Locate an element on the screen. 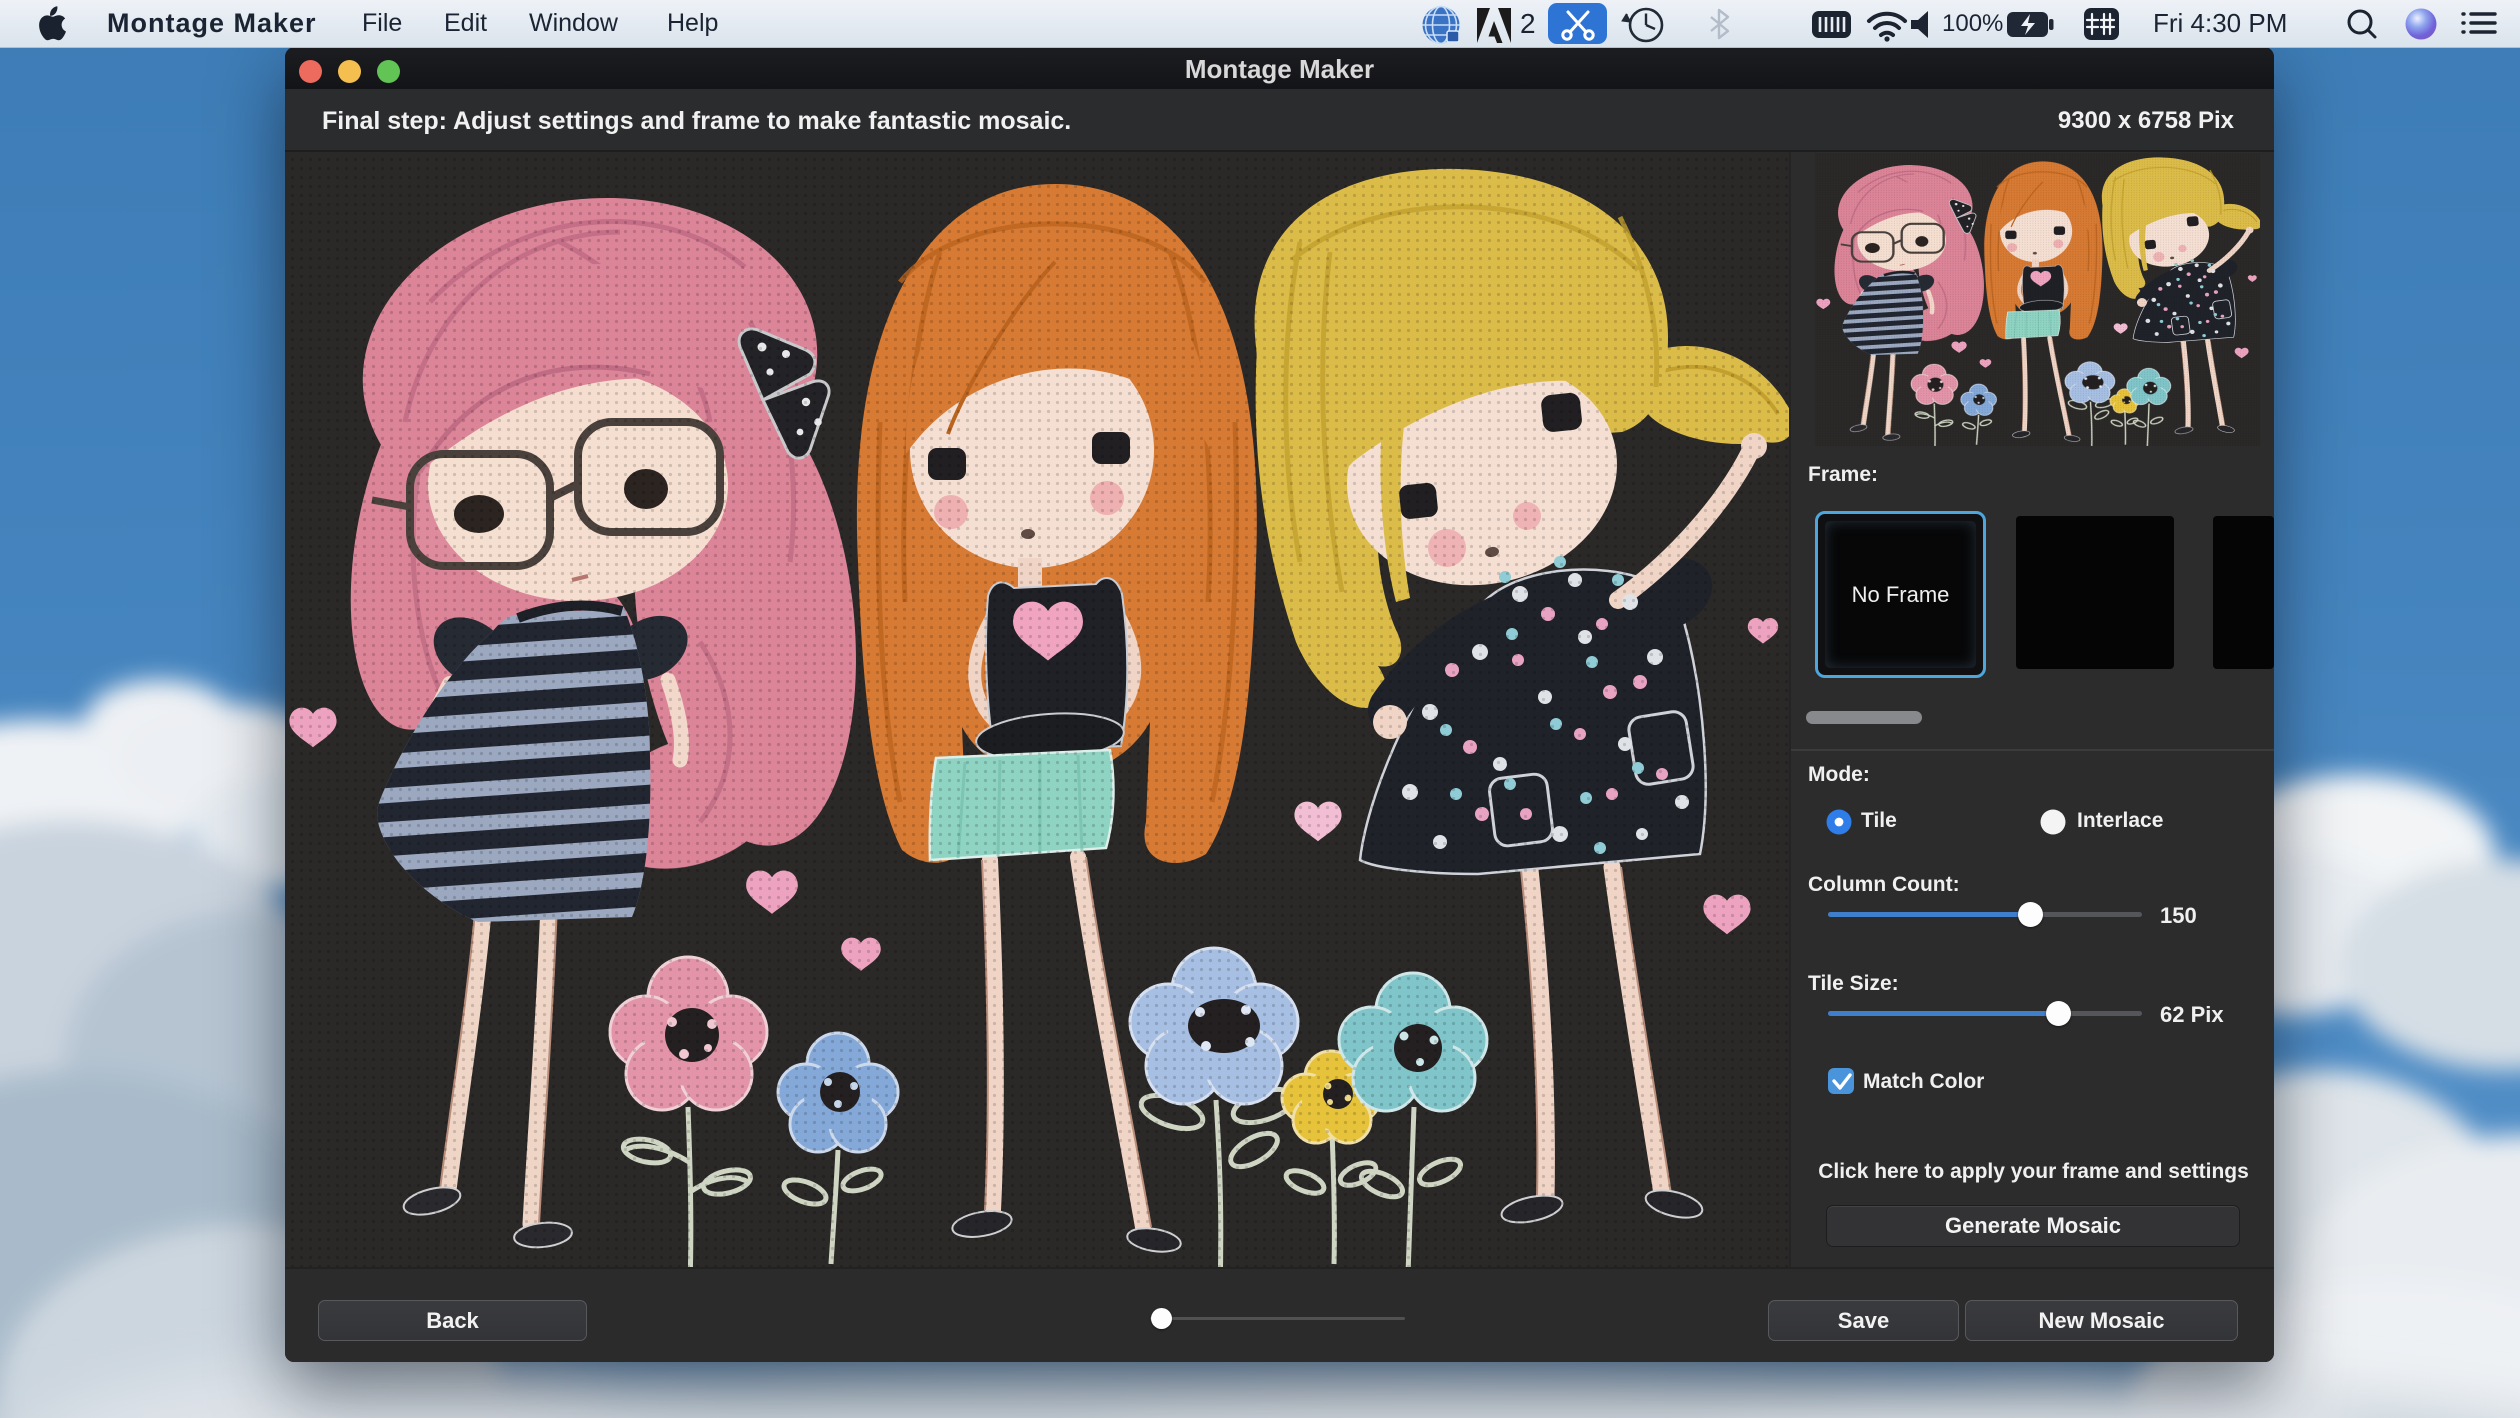  svg-text: 2 is located at coordinates (1528, 23).